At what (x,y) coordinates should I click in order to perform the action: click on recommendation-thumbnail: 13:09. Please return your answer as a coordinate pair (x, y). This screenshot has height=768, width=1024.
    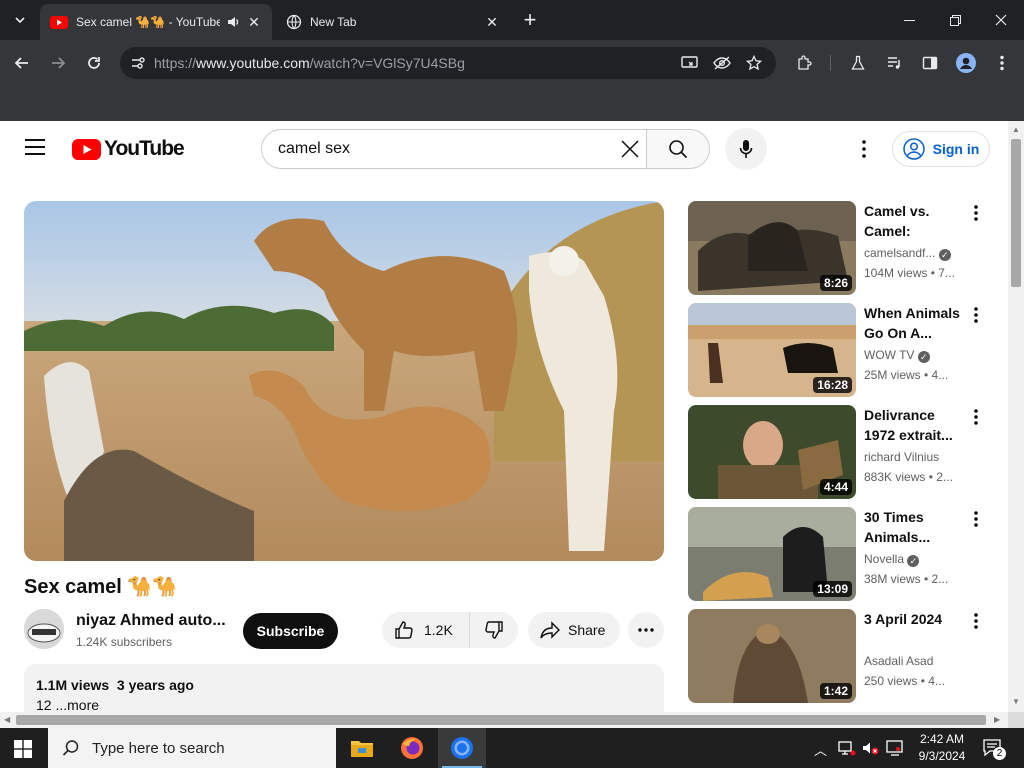
    Looking at the image, I should click on (772, 554).